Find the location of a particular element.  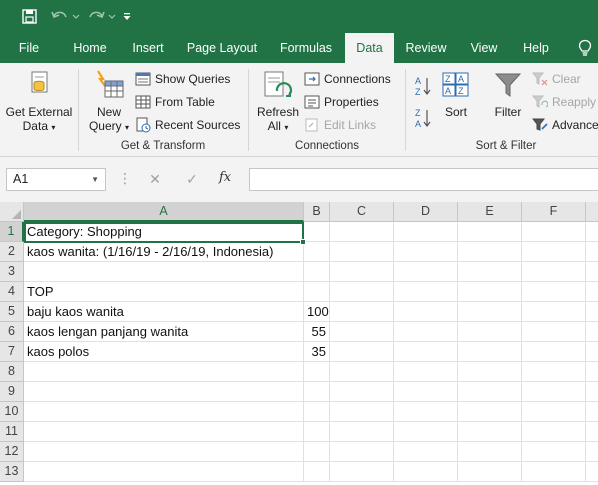

more-icon: ⋮ is located at coordinates (125, 178).